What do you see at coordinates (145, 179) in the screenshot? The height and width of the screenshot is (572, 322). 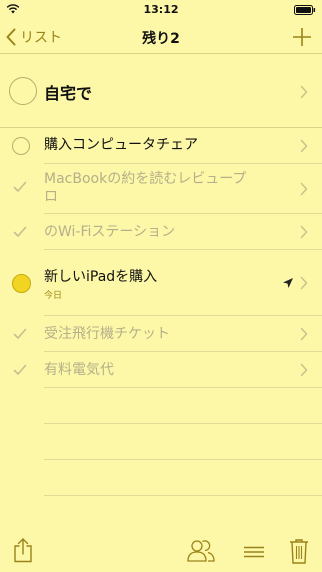 I see `reminder-text: MacBookの約を読むレビュープ` at bounding box center [145, 179].